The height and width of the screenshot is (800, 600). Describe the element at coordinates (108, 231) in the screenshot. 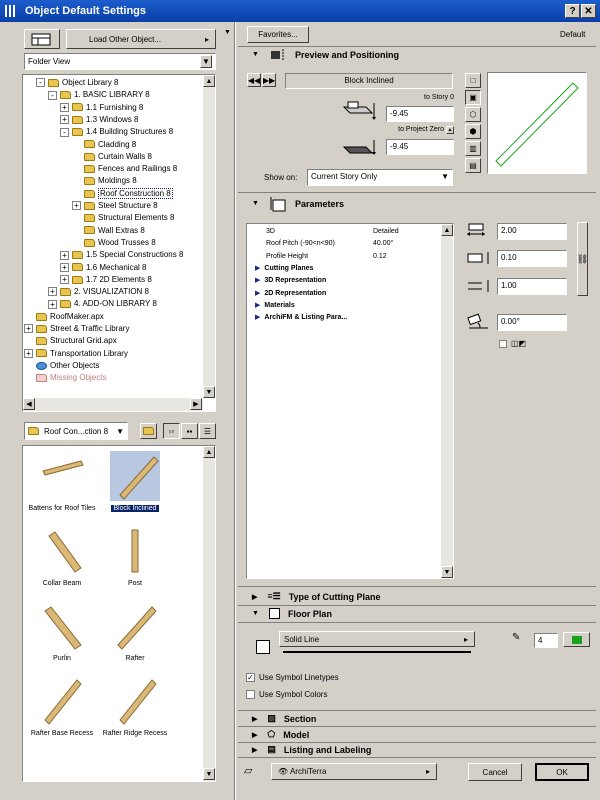

I see `tree-item: Wall Extras 8` at that location.